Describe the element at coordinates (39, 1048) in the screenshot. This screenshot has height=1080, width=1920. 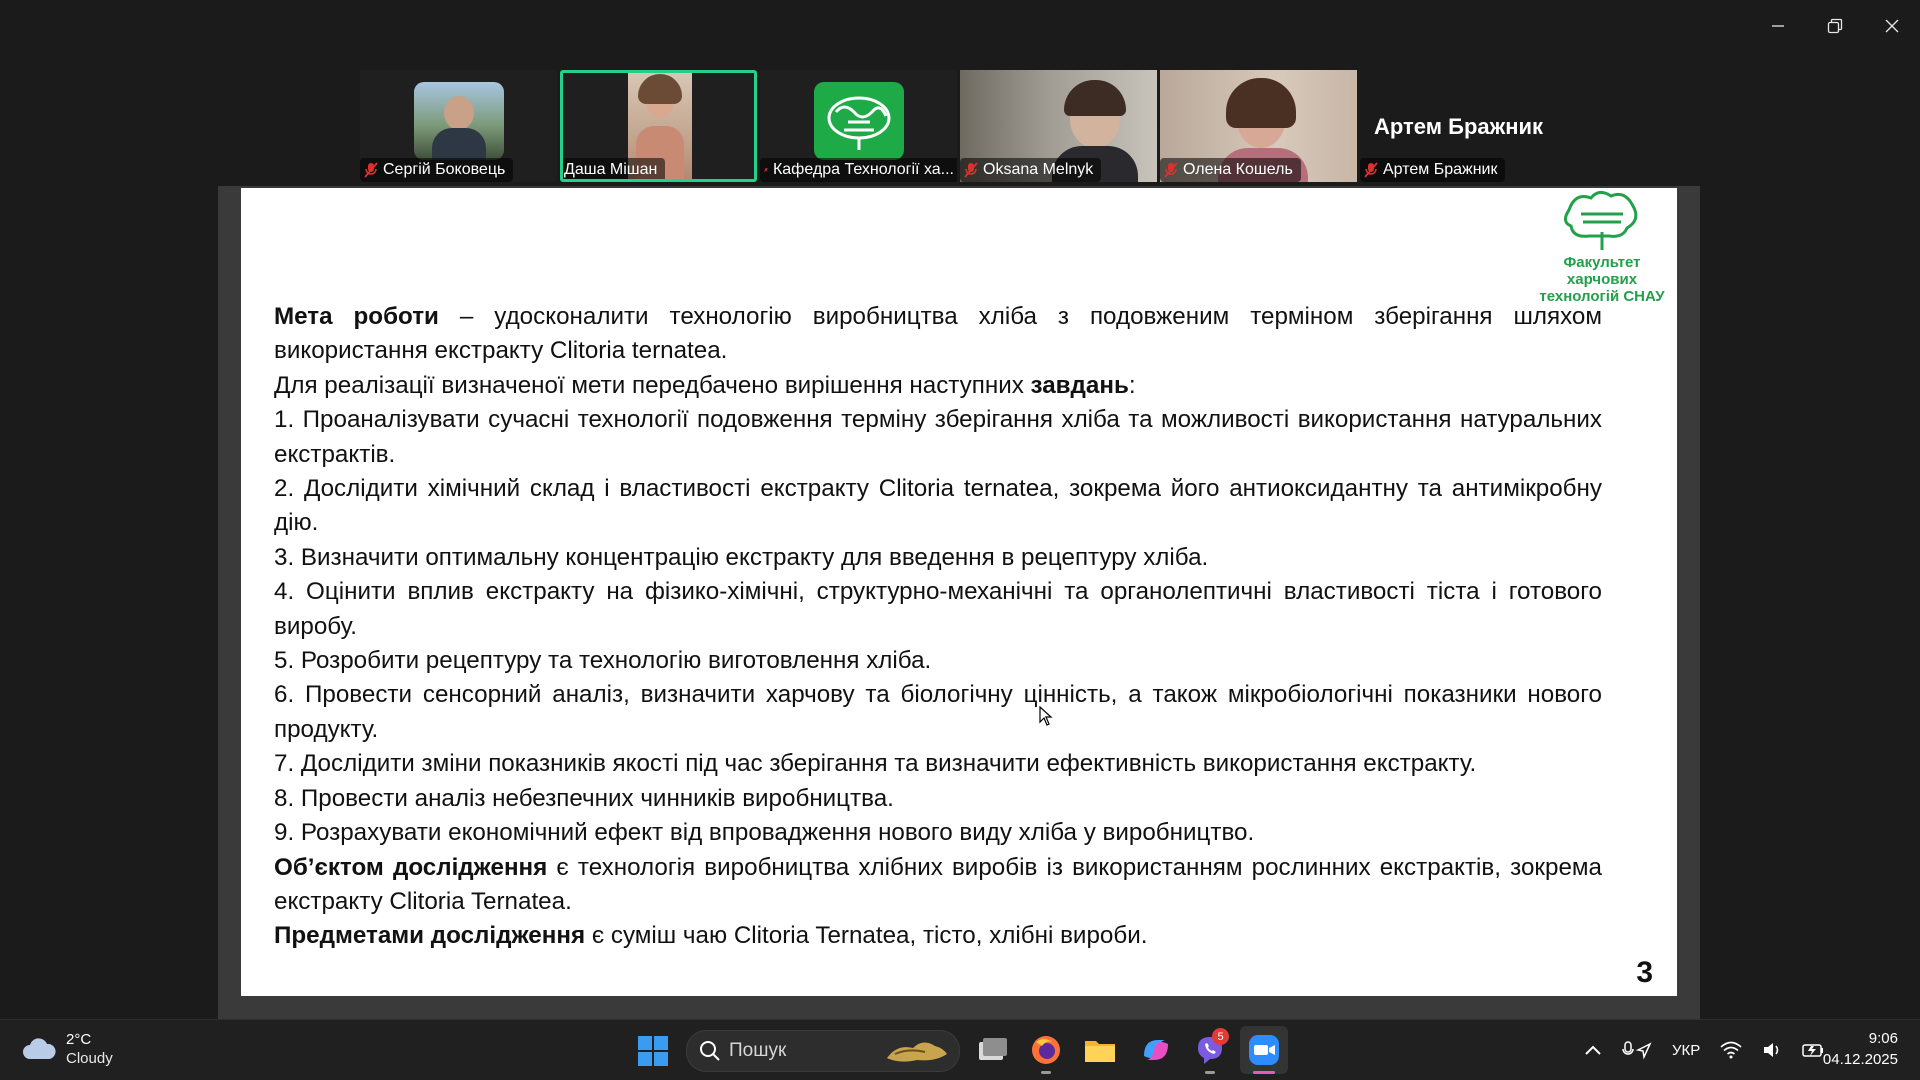
I see `cloud-icon` at that location.